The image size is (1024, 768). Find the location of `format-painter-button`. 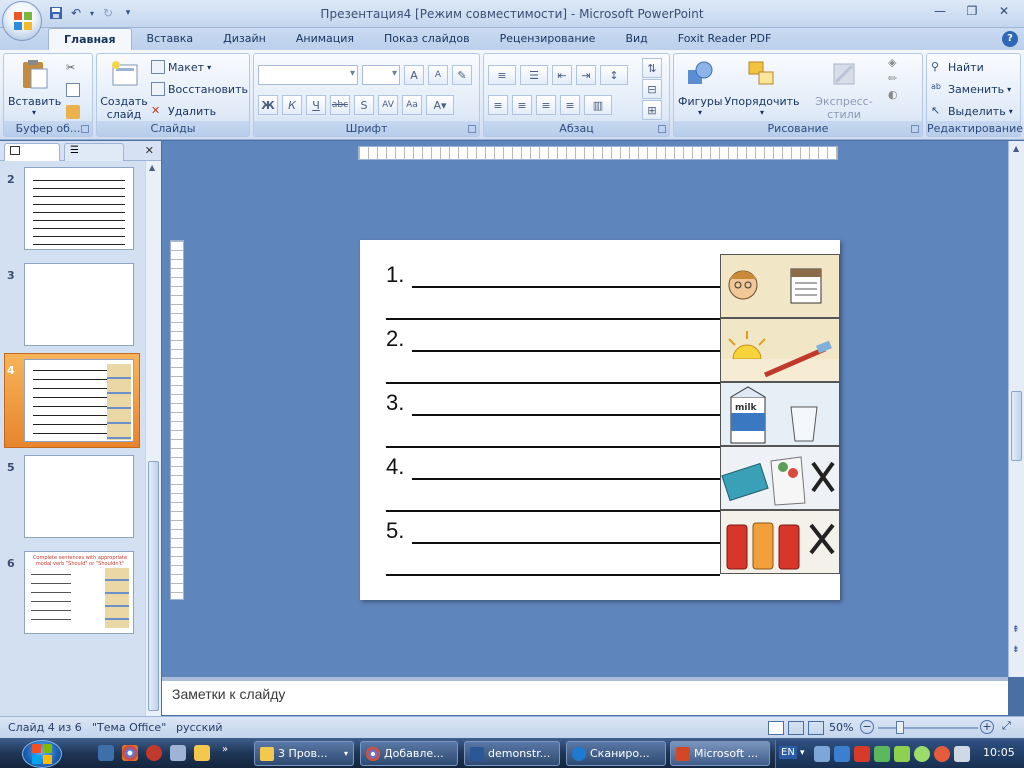

format-painter-button is located at coordinates (73, 112).